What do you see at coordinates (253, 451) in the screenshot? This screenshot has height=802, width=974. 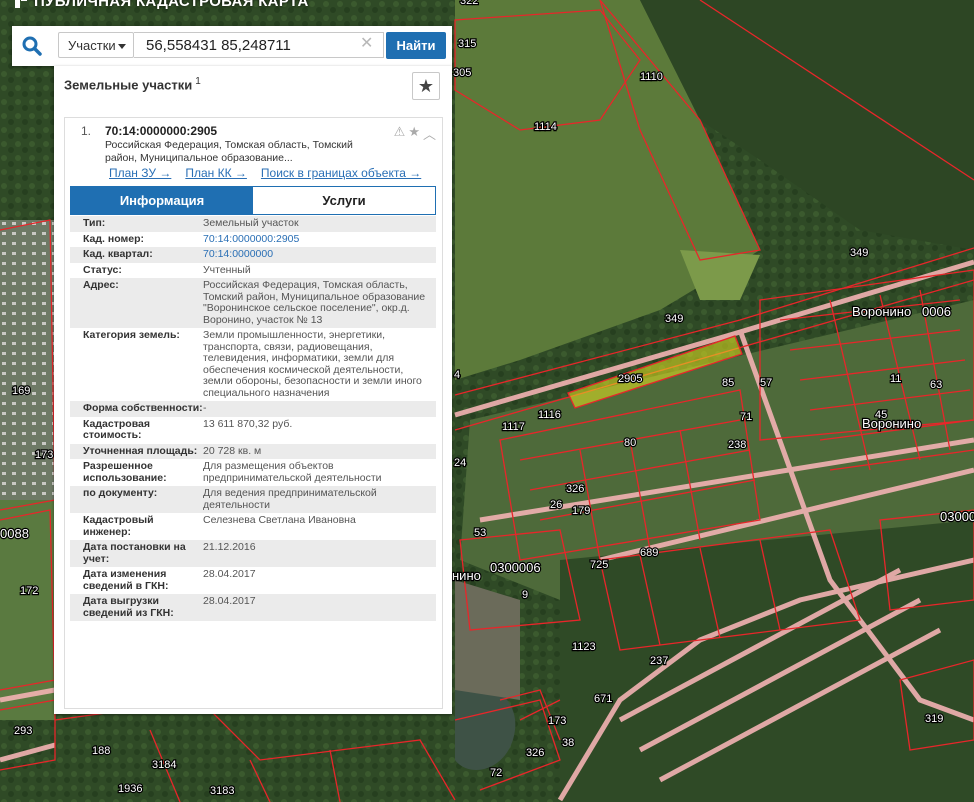 I see `attribute-row: Уточненная площадь: 20 728 кв. м` at bounding box center [253, 451].